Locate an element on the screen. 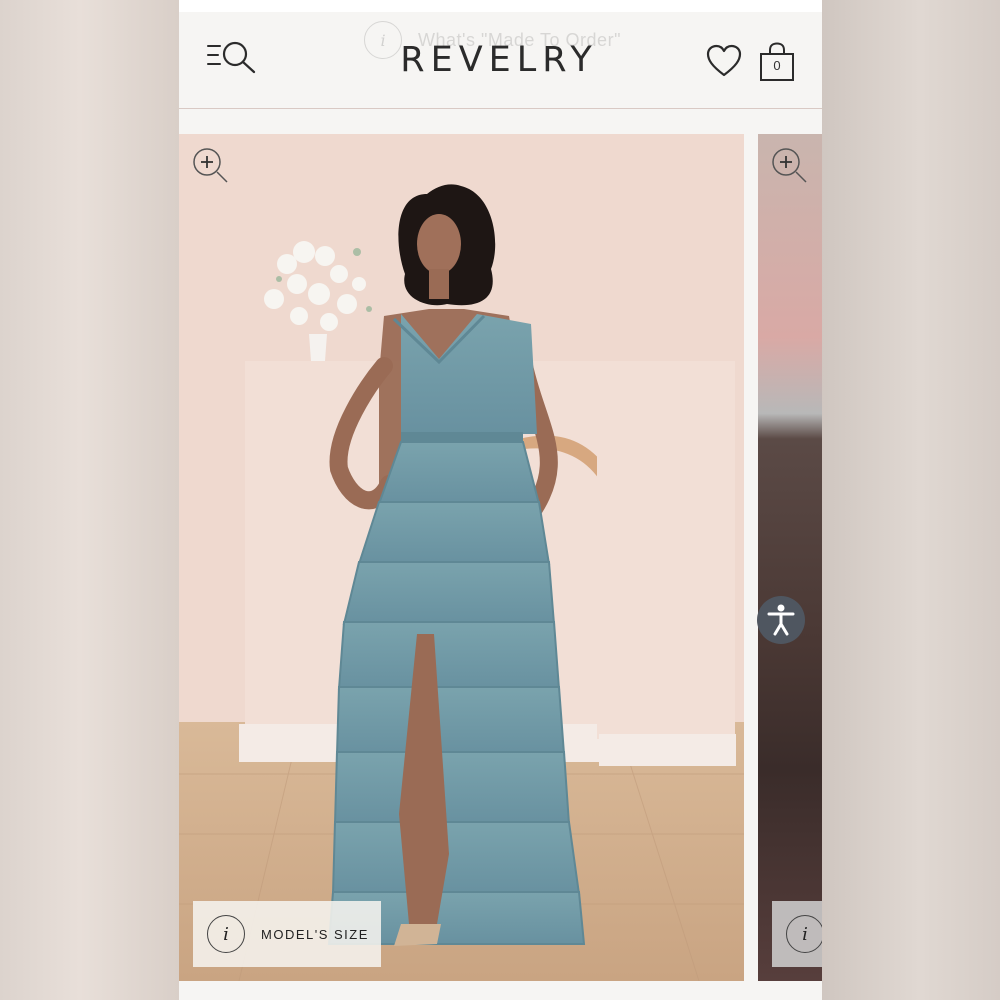  cart-count-badge: 0 is located at coordinates (777, 65).